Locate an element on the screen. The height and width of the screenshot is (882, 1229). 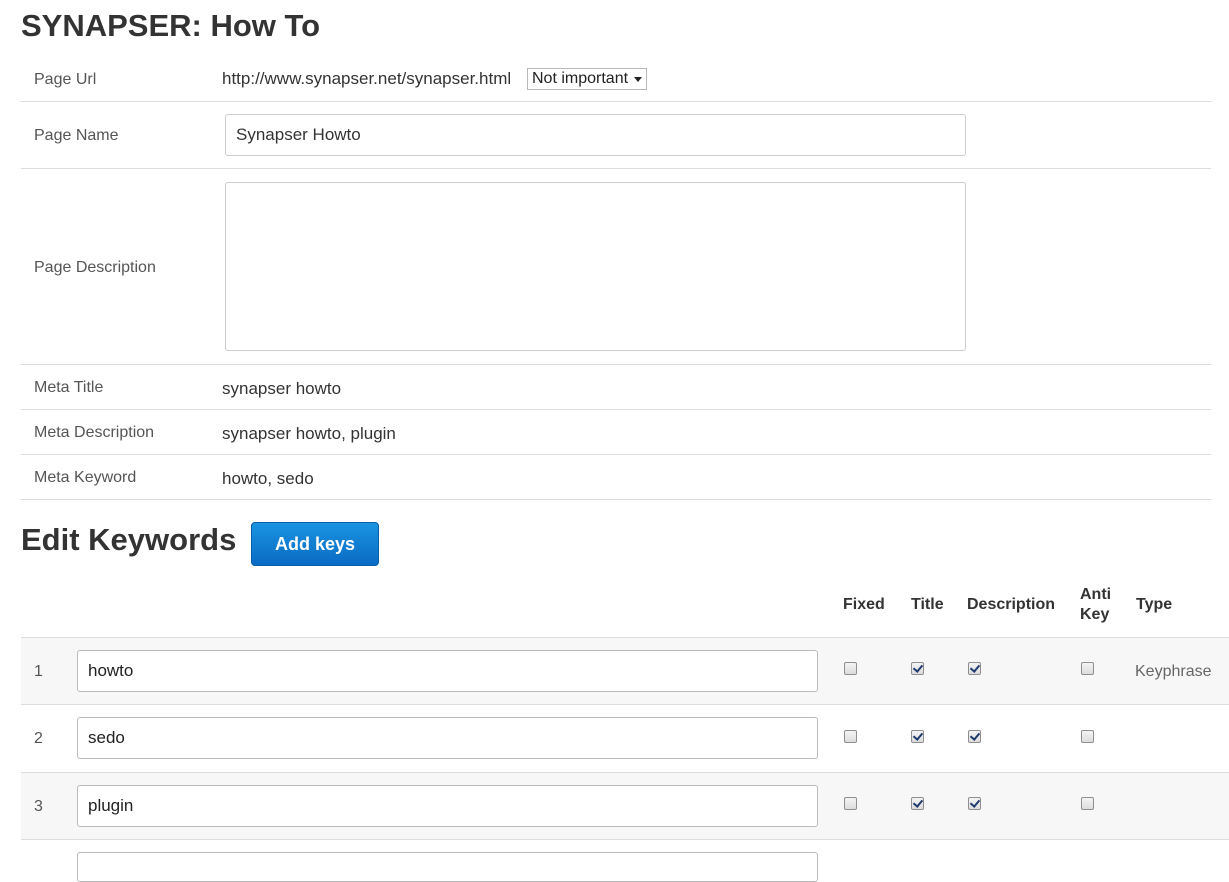
column-anti-key-line2: Key is located at coordinates (1095, 614).